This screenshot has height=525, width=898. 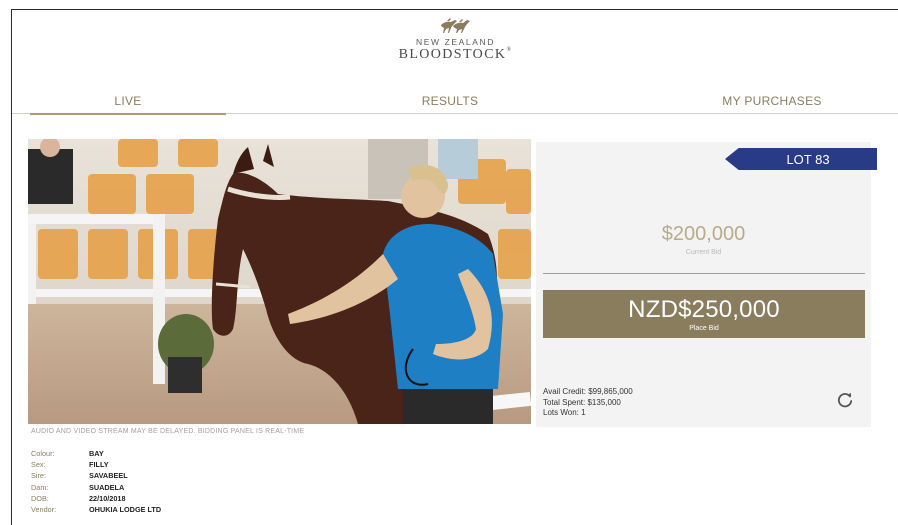 What do you see at coordinates (99, 465) in the screenshot?
I see `detail-value: FILLY` at bounding box center [99, 465].